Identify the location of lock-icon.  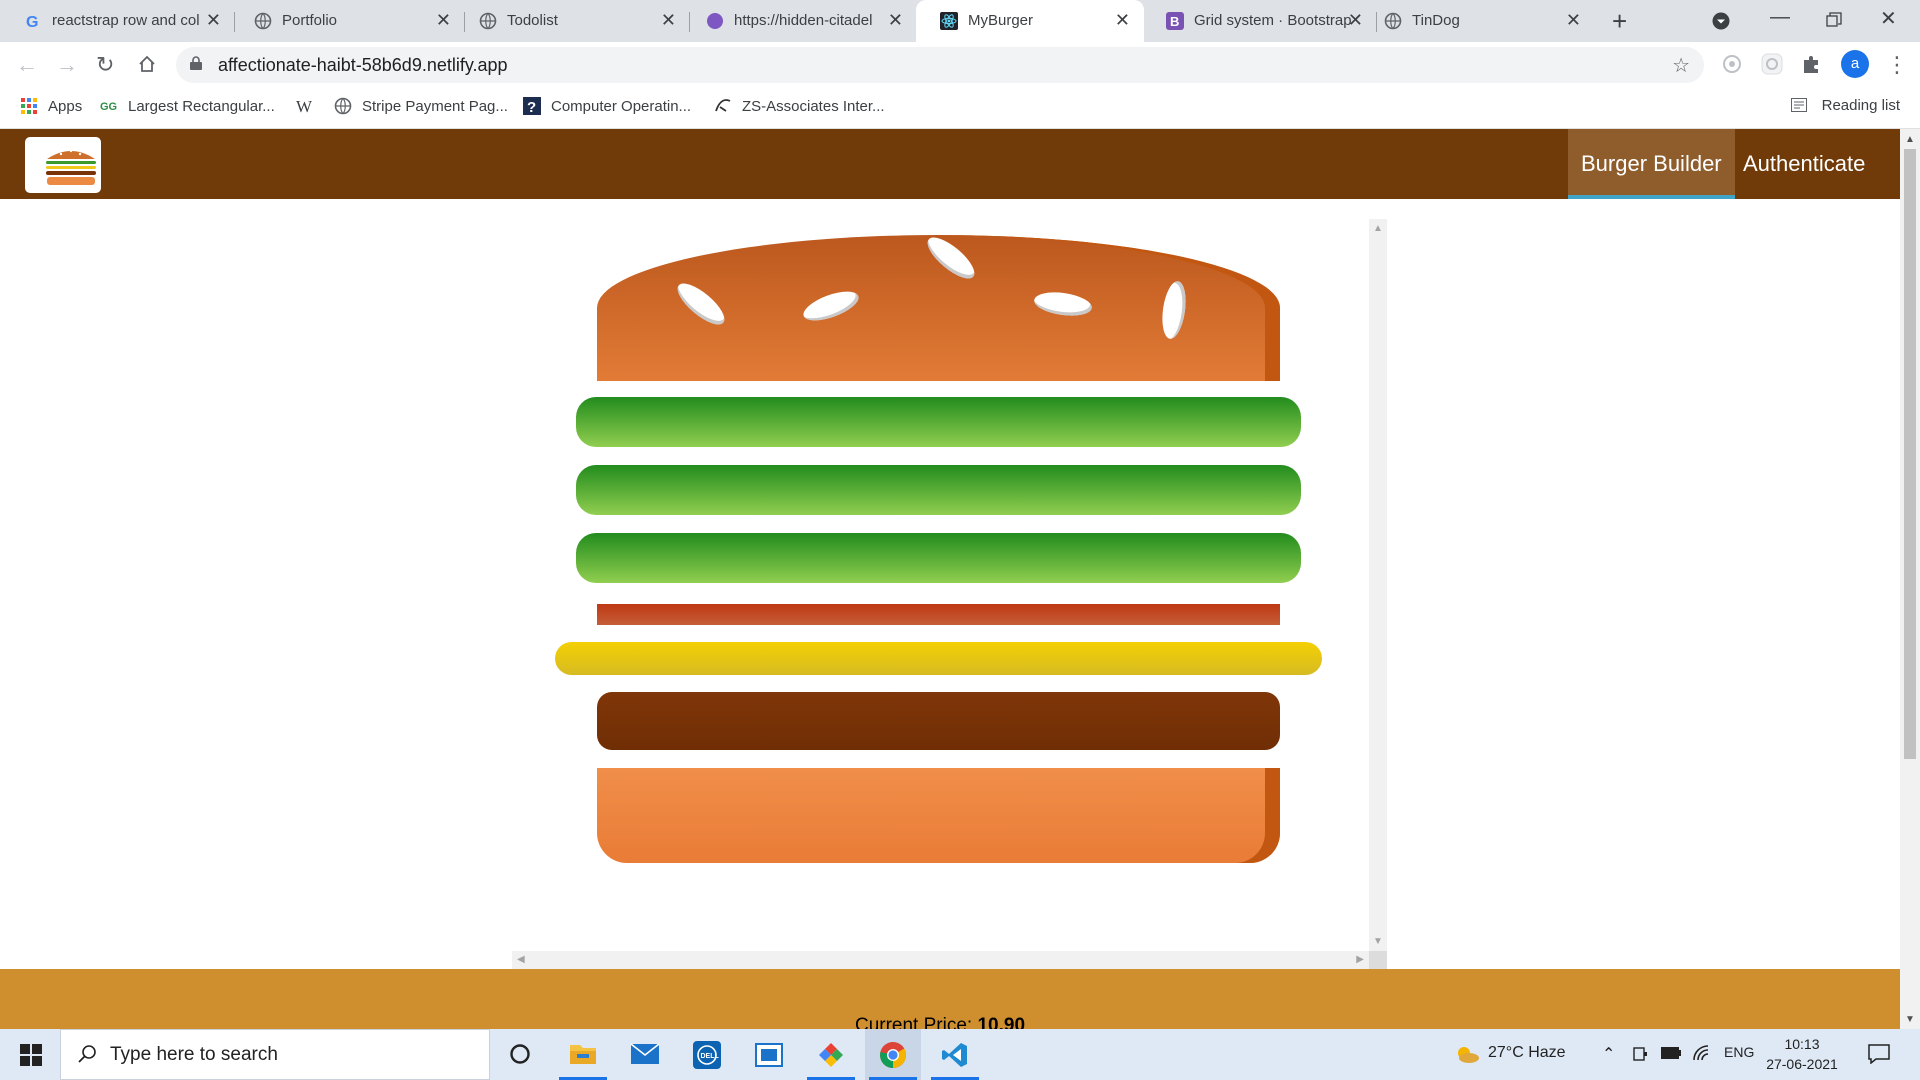
(196, 63).